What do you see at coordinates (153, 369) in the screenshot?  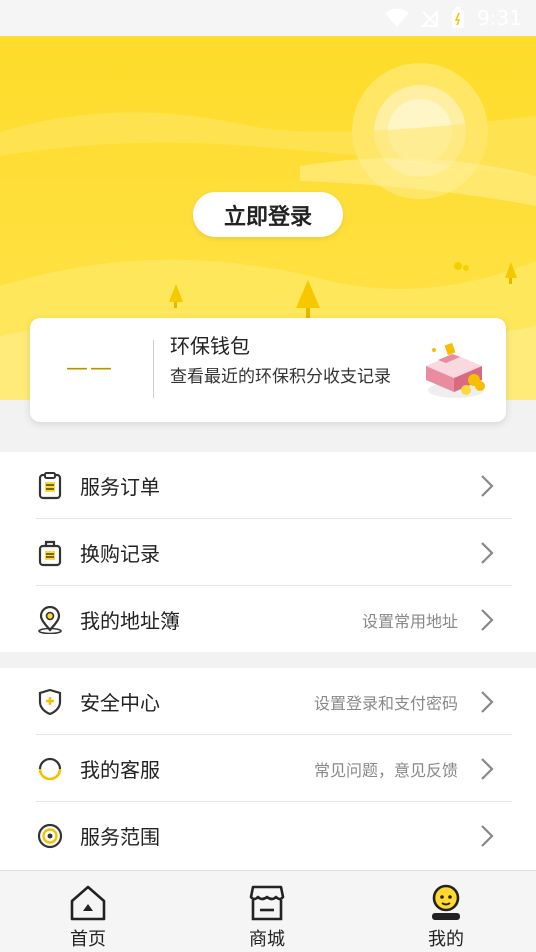 I see `wallet-divider` at bounding box center [153, 369].